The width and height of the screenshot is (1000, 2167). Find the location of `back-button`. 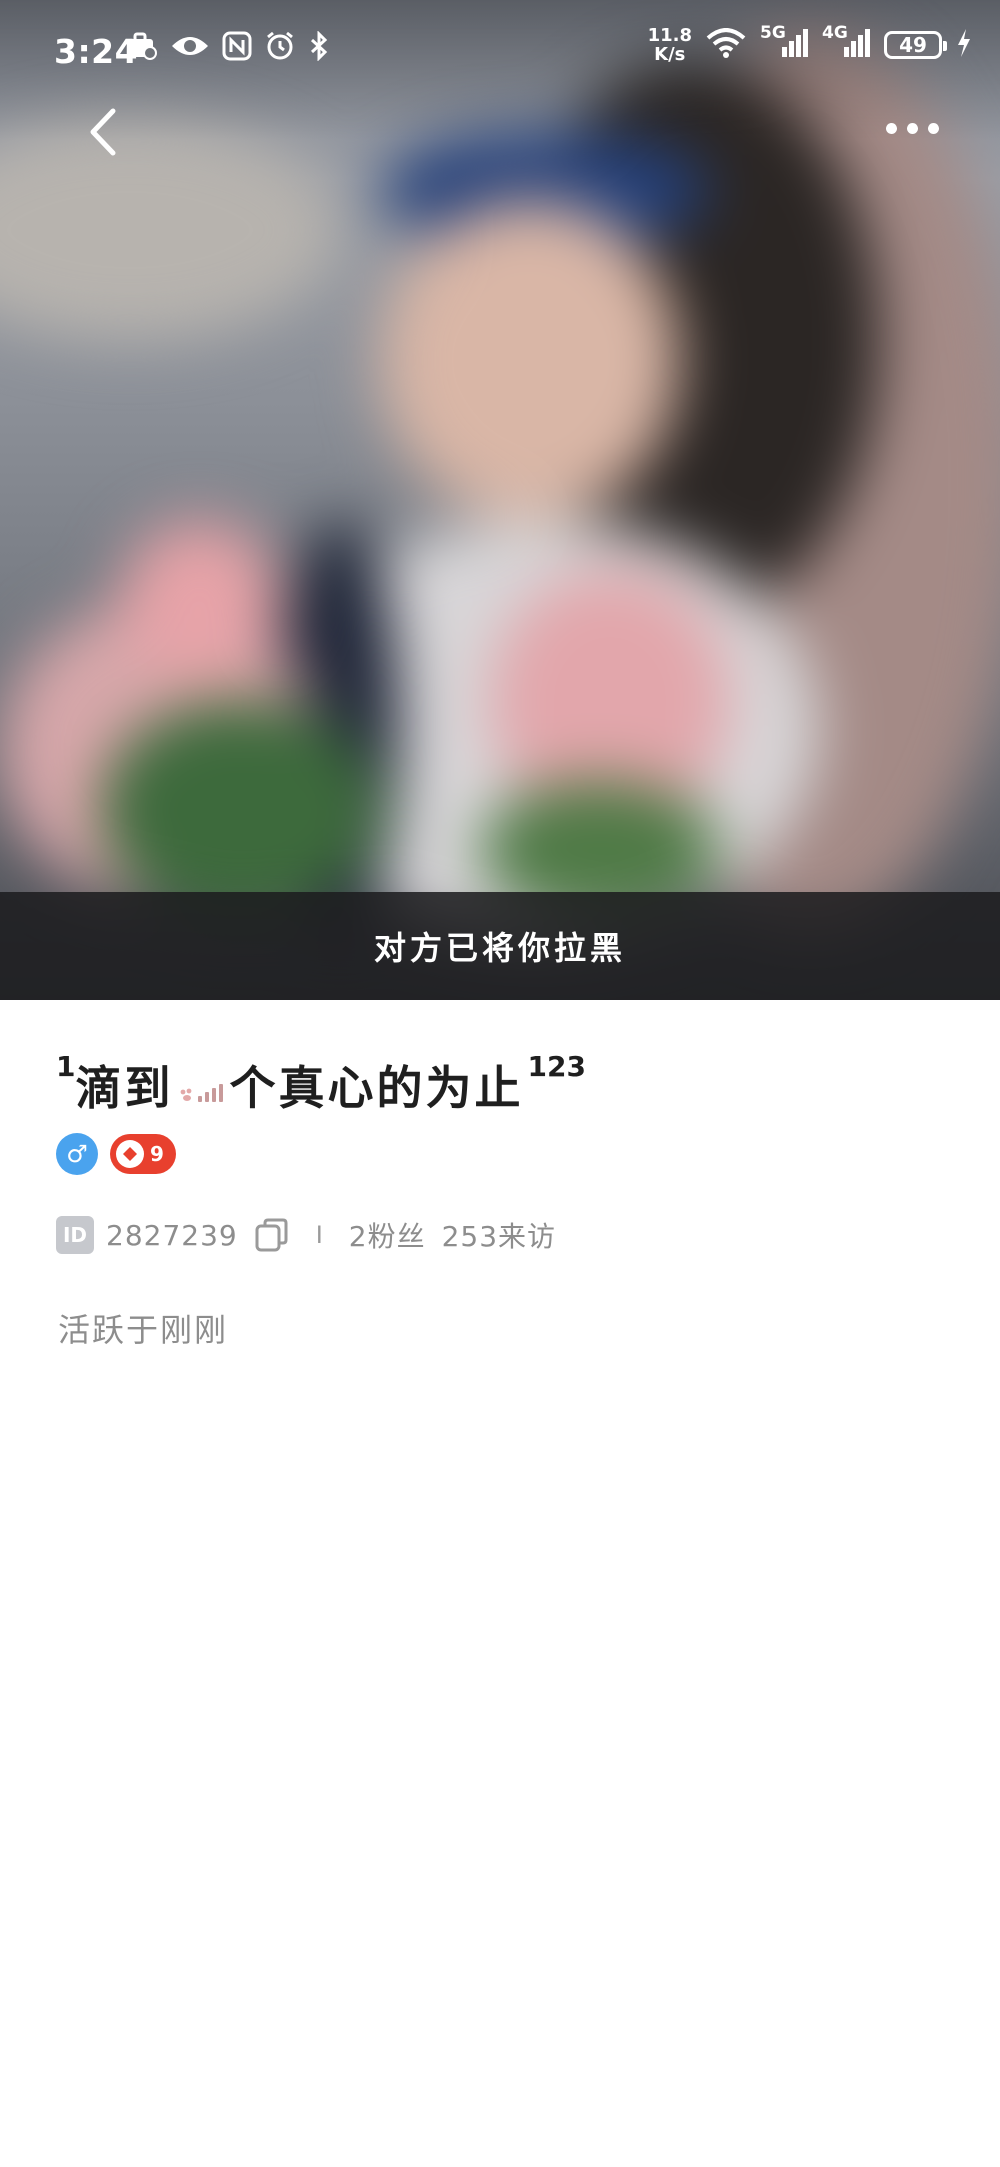

back-button is located at coordinates (102, 132).